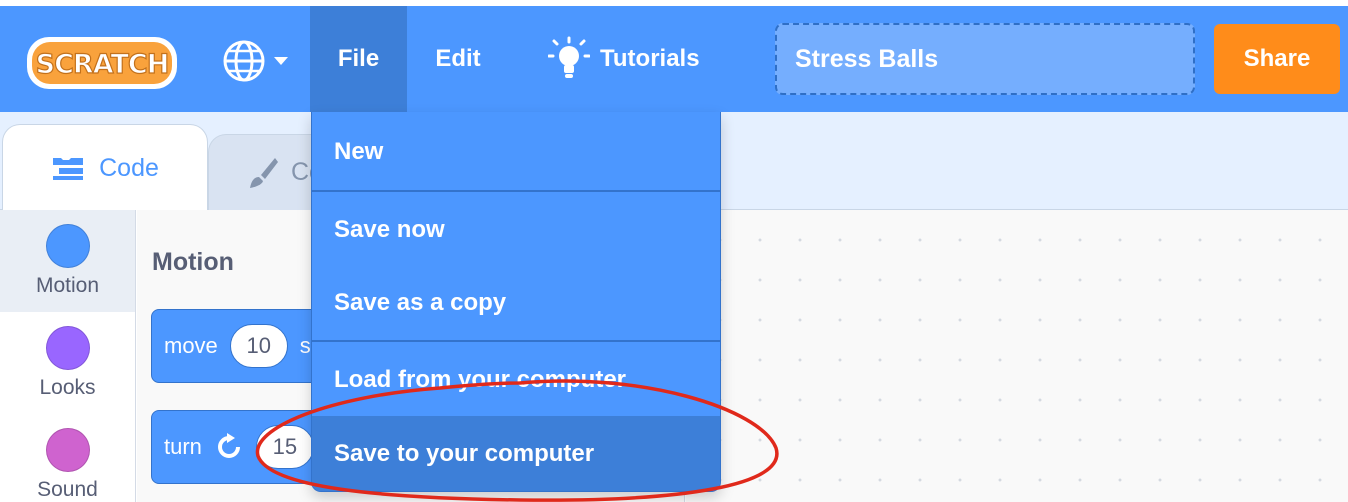 The image size is (1348, 502). Describe the element at coordinates (67, 285) in the screenshot. I see `category-label: Motion` at that location.